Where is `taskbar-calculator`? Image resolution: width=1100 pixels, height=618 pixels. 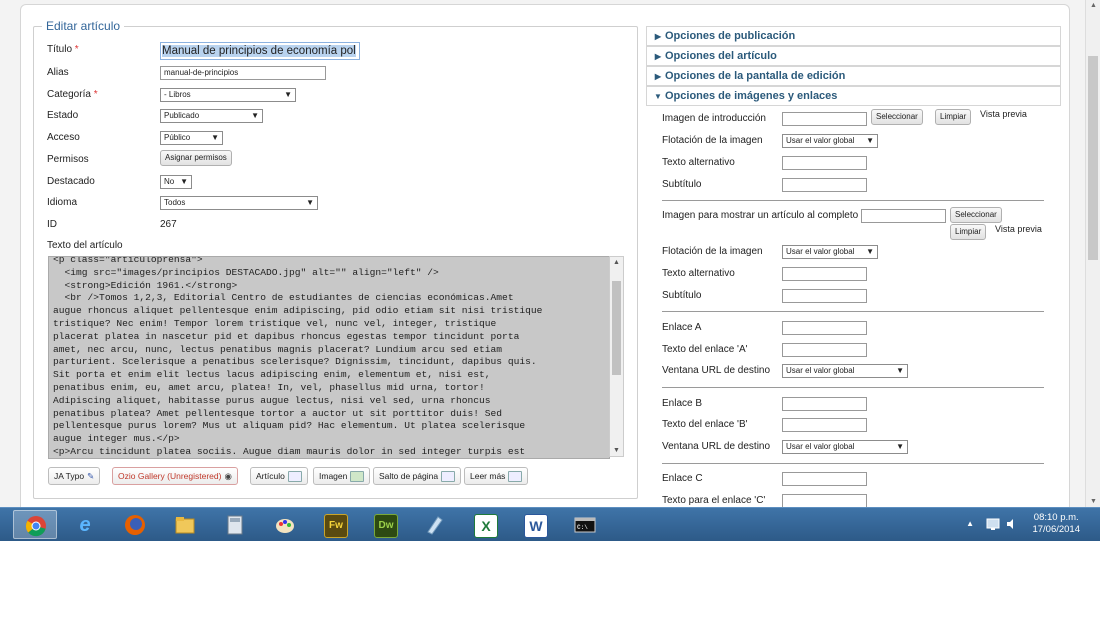
taskbar-calculator is located at coordinates (235, 524).